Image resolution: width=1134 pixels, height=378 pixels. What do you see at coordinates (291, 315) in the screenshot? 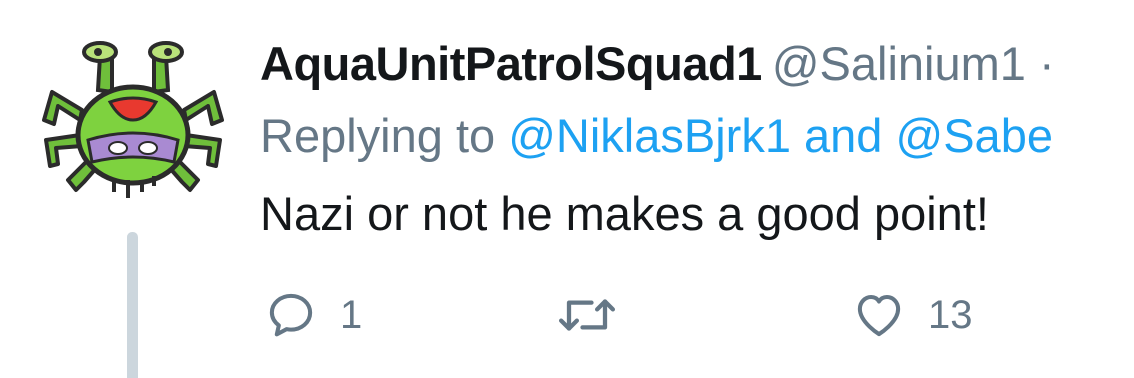
I see `reply-icon` at bounding box center [291, 315].